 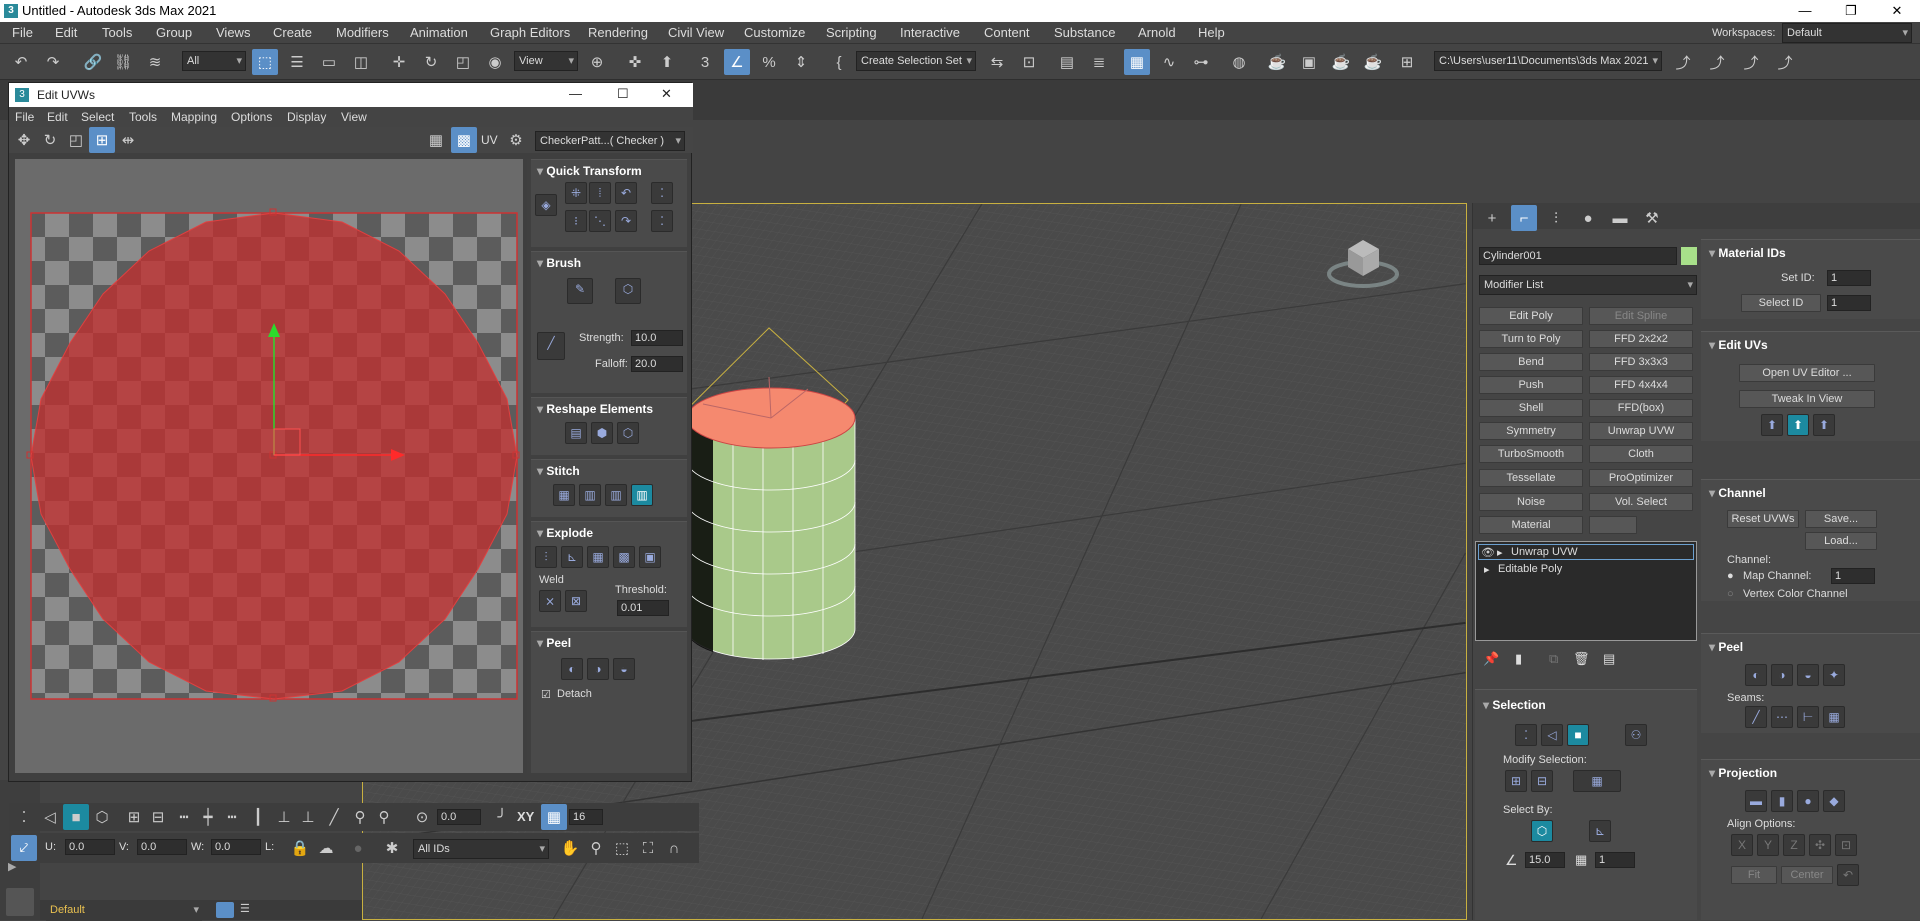 What do you see at coordinates (22, 33) in the screenshot?
I see `menu-file: File` at bounding box center [22, 33].